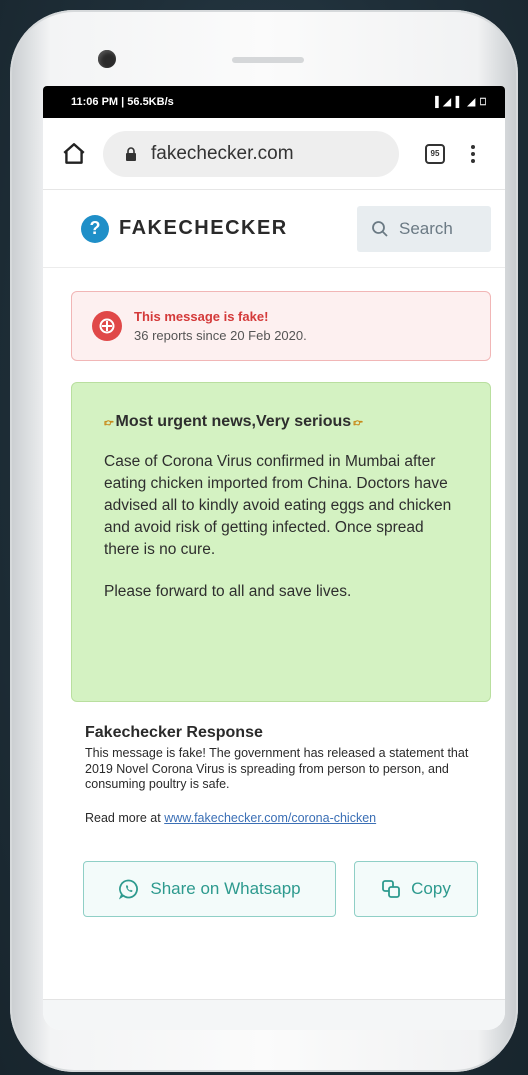 This screenshot has width=528, height=1075. I want to click on copy-button: Copy, so click(416, 888).